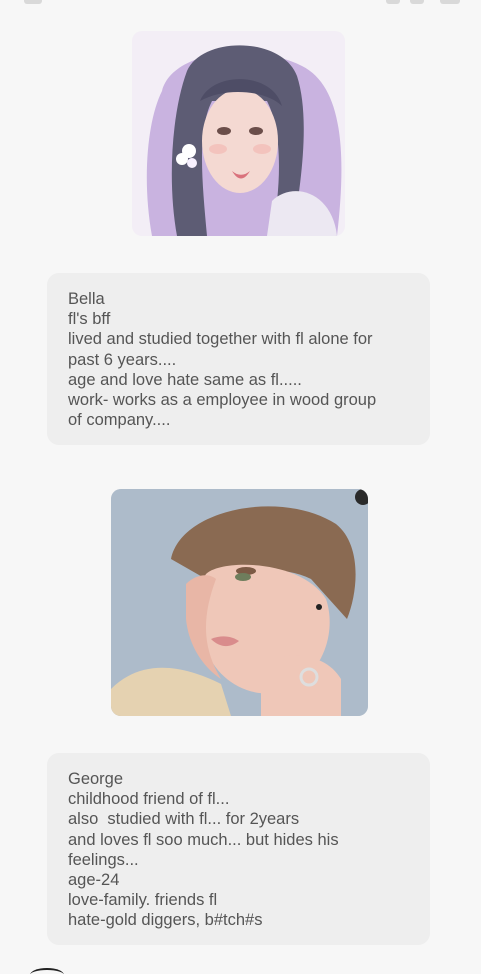 The width and height of the screenshot is (481, 974). What do you see at coordinates (203, 839) in the screenshot?
I see `george-love-line: and loves fl soo much... but hides his` at bounding box center [203, 839].